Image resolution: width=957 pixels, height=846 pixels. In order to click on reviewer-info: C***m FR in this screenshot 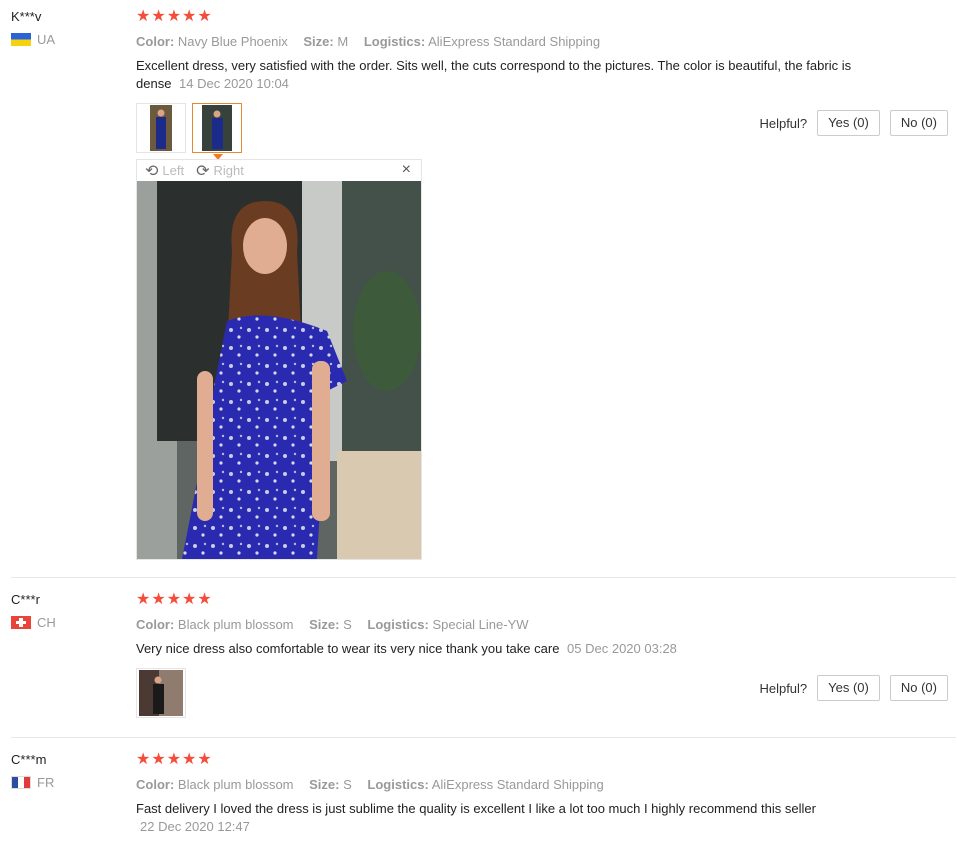, I will do `click(32, 771)`.